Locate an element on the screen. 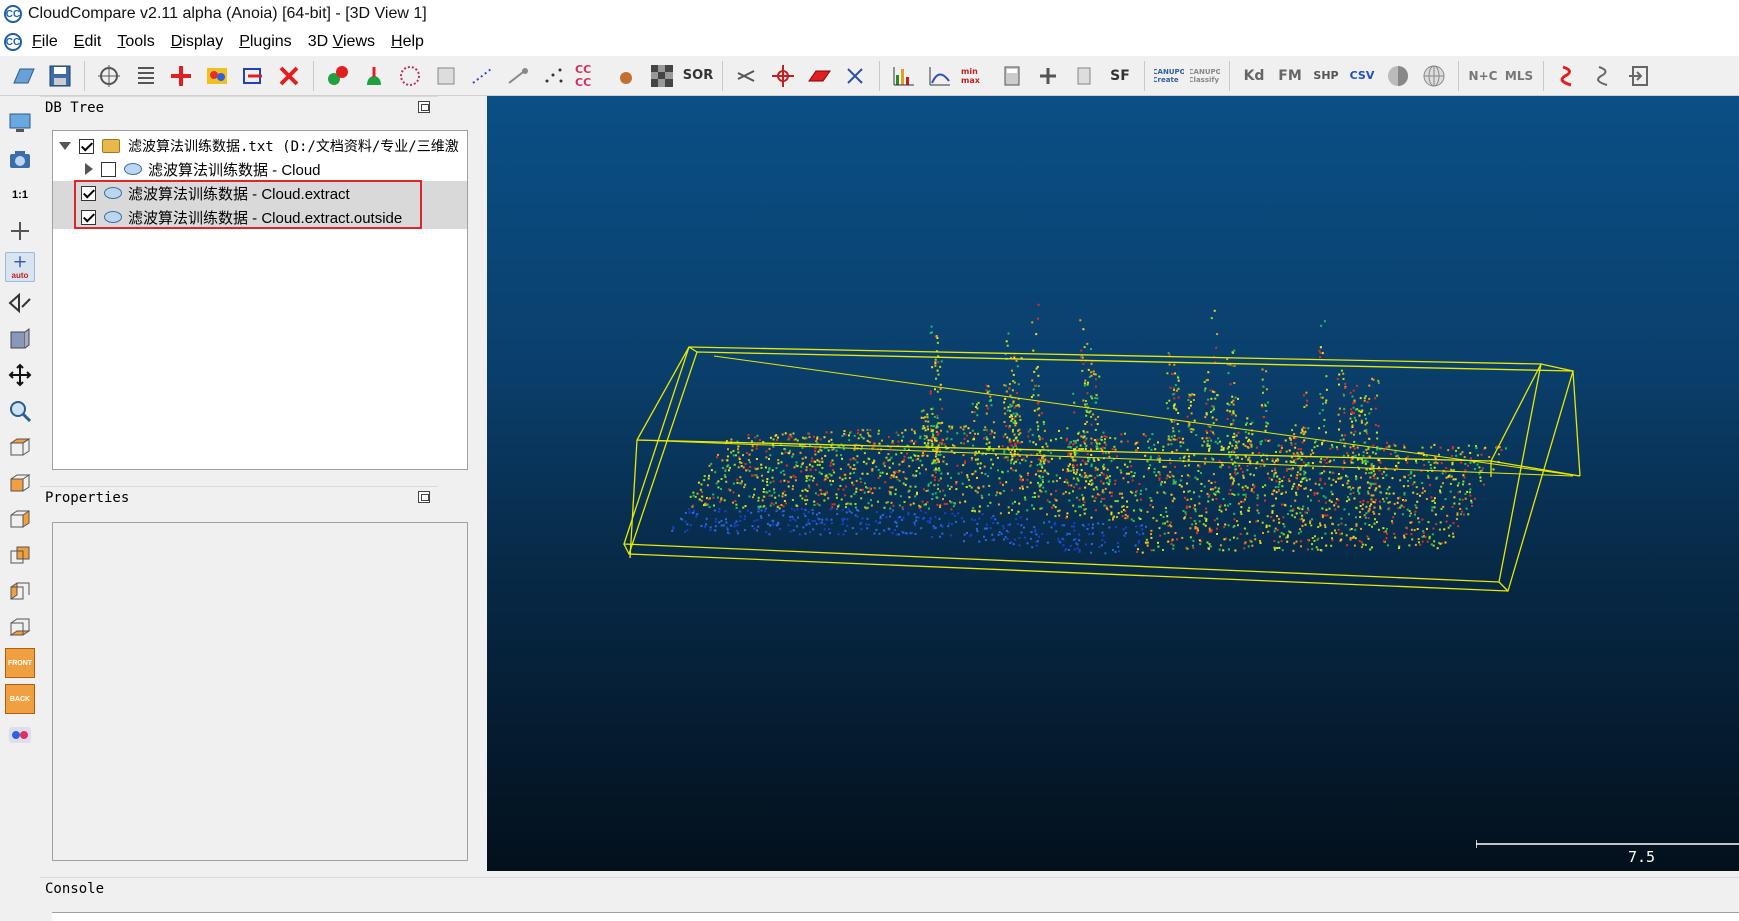  facet-map-icon: FM is located at coordinates (1290, 76).